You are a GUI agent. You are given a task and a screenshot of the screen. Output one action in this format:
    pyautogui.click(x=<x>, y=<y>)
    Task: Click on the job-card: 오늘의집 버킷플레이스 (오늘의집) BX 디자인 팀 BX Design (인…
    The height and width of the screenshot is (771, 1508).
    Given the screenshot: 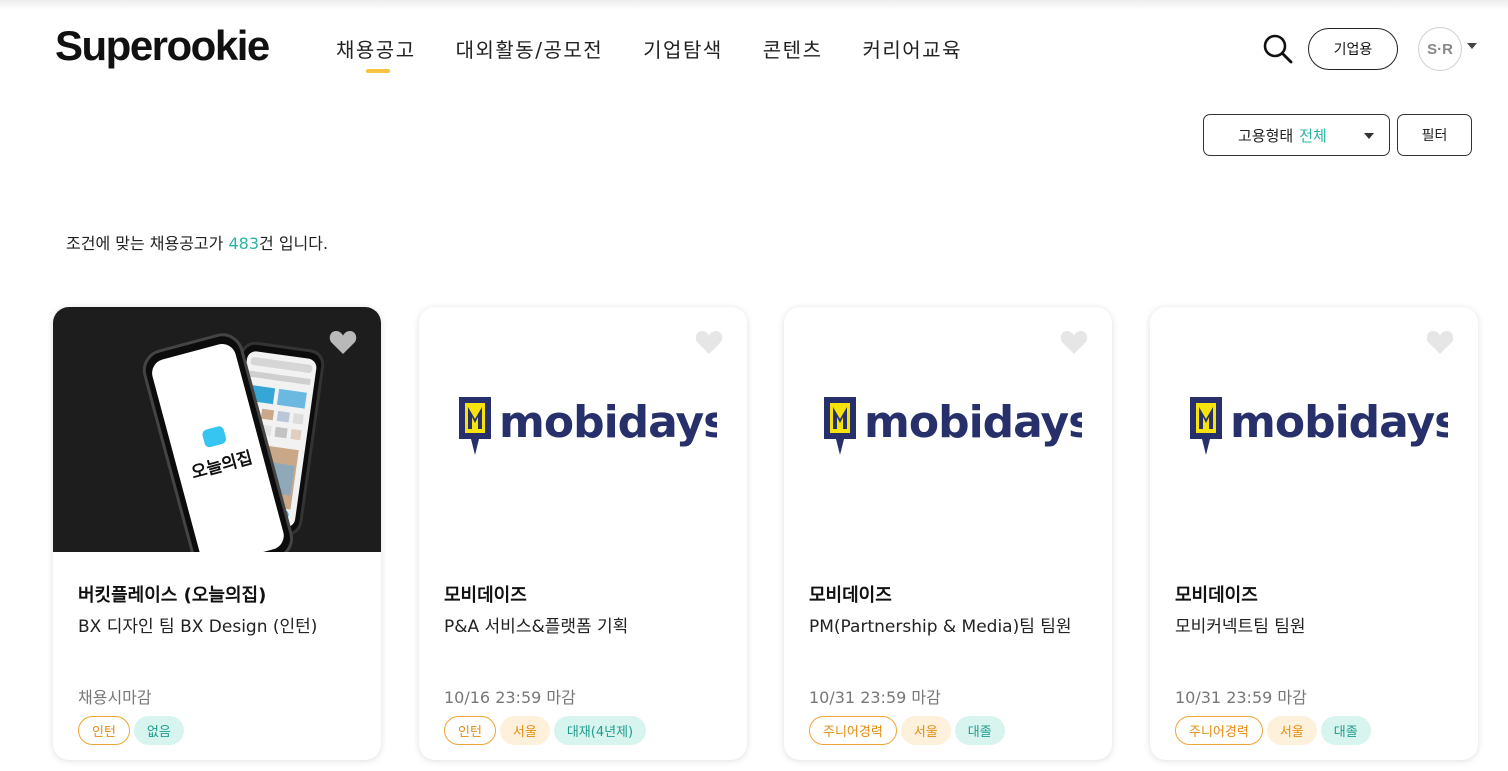 What is the action you would take?
    pyautogui.click(x=217, y=533)
    